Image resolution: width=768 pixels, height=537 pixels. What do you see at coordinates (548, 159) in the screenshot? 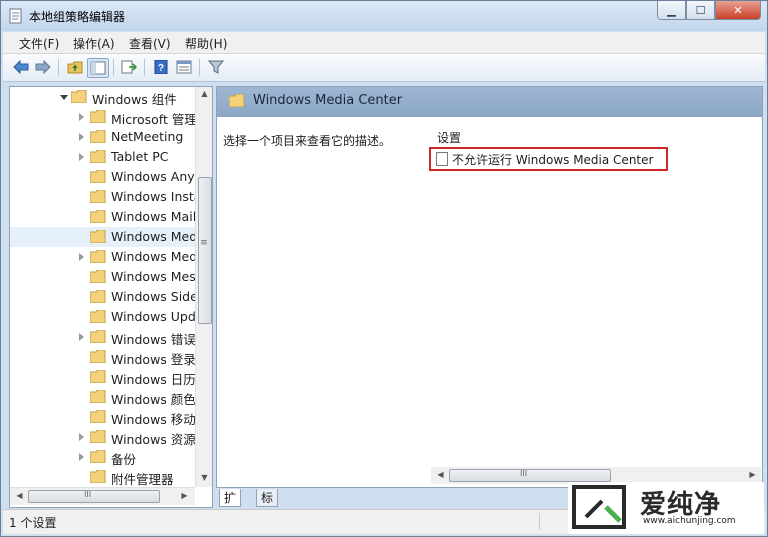
I see `setting-row: 不允许运行 Windows Media Center` at bounding box center [548, 159].